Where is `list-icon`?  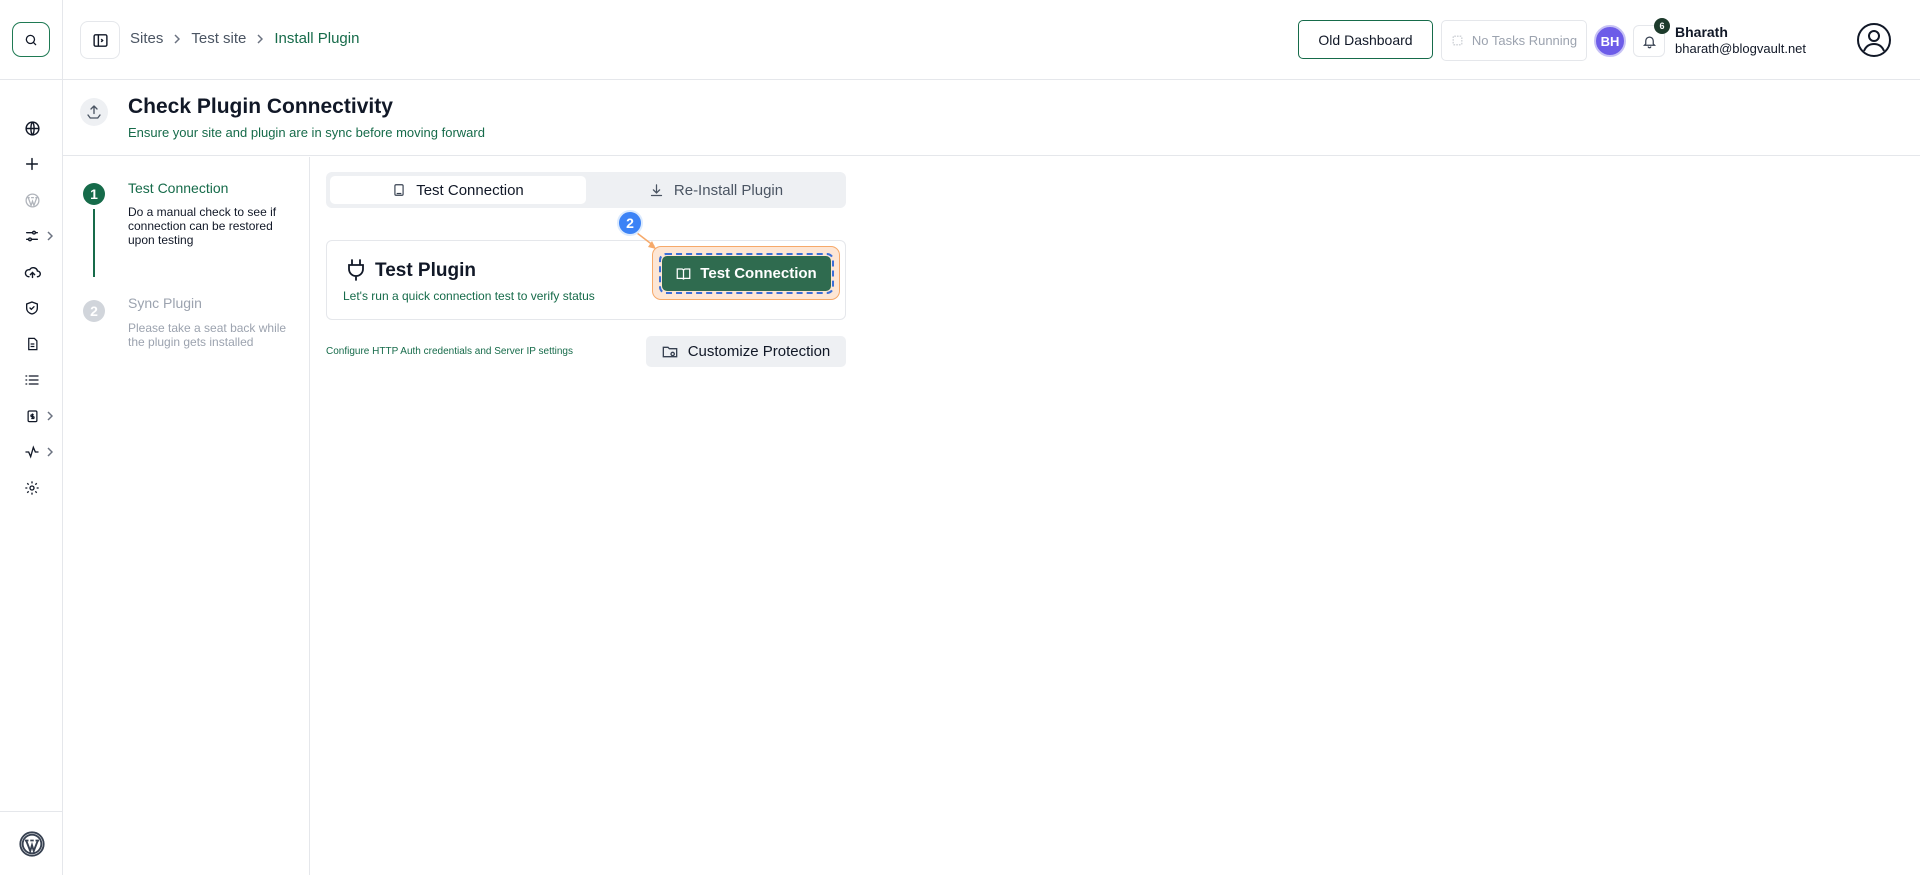 list-icon is located at coordinates (32, 380).